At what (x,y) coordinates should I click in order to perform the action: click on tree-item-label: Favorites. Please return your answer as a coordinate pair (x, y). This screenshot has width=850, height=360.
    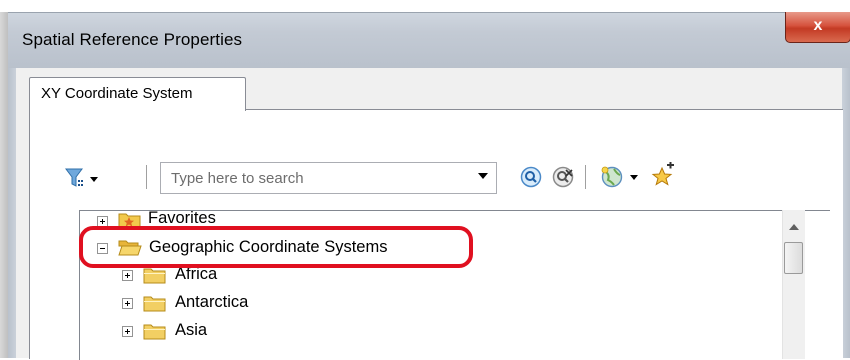
    Looking at the image, I should click on (182, 218).